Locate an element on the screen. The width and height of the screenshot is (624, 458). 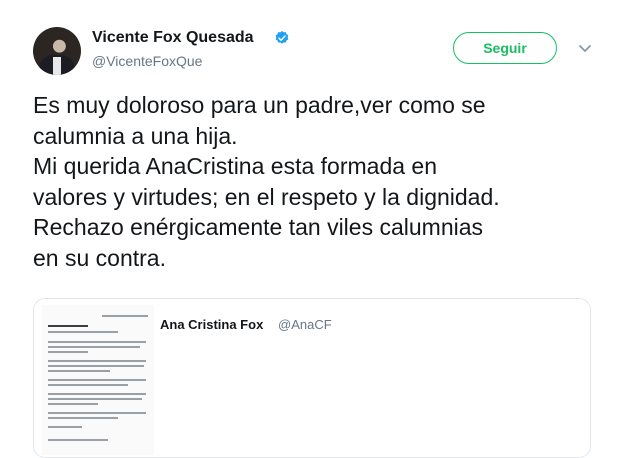
quoted-author-handle: @AnaCF is located at coordinates (305, 324).